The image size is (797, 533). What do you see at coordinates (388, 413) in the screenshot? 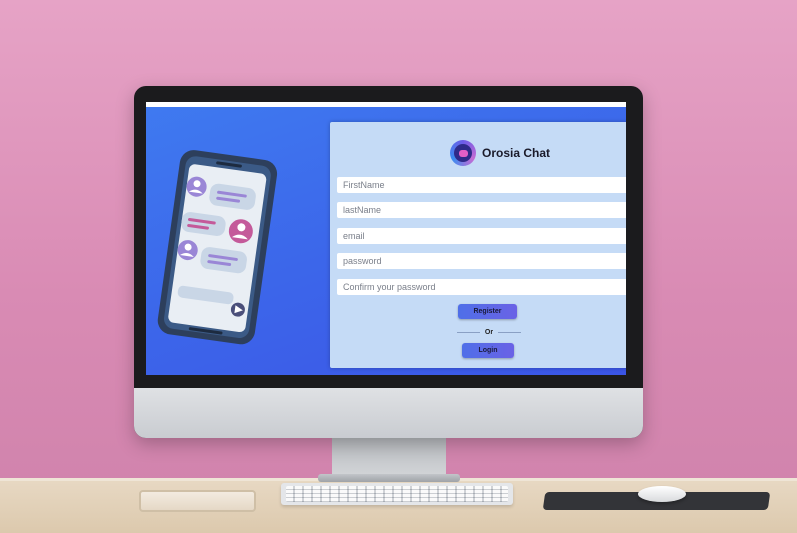
I see `monitor-chin` at bounding box center [388, 413].